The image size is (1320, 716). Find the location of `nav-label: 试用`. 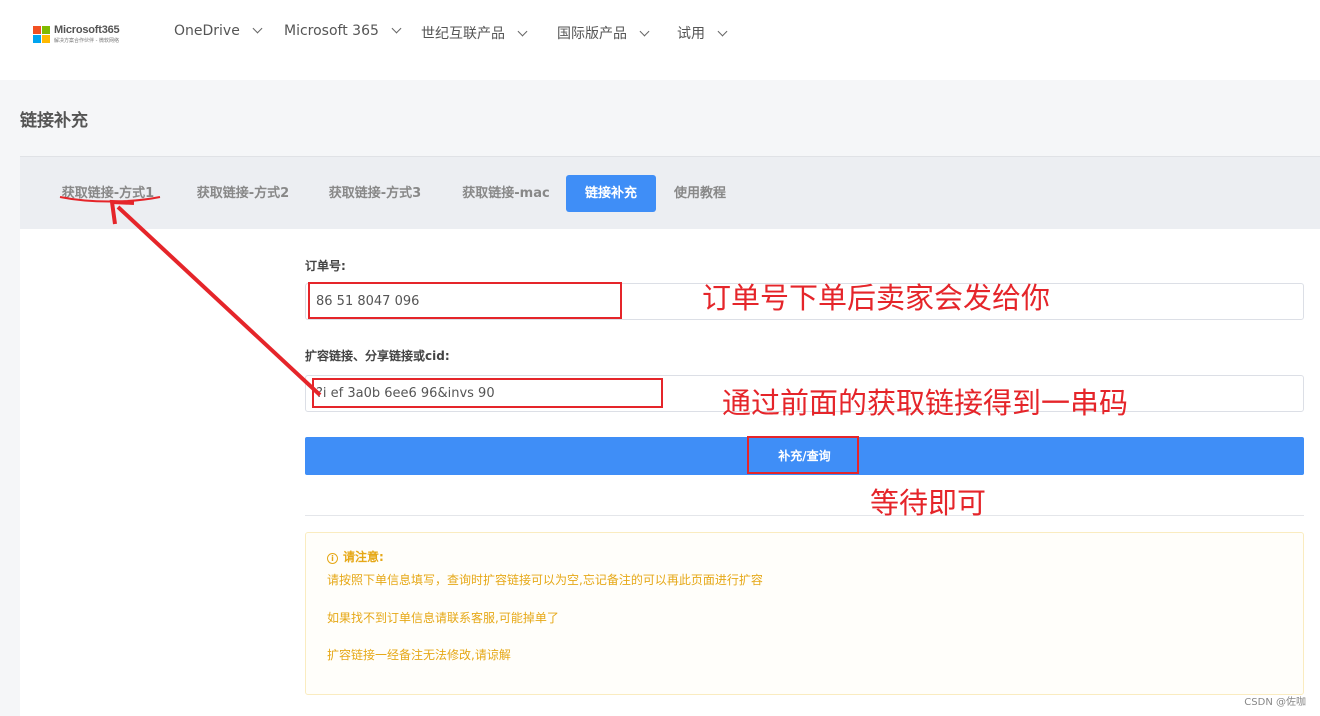

nav-label: 试用 is located at coordinates (691, 34).